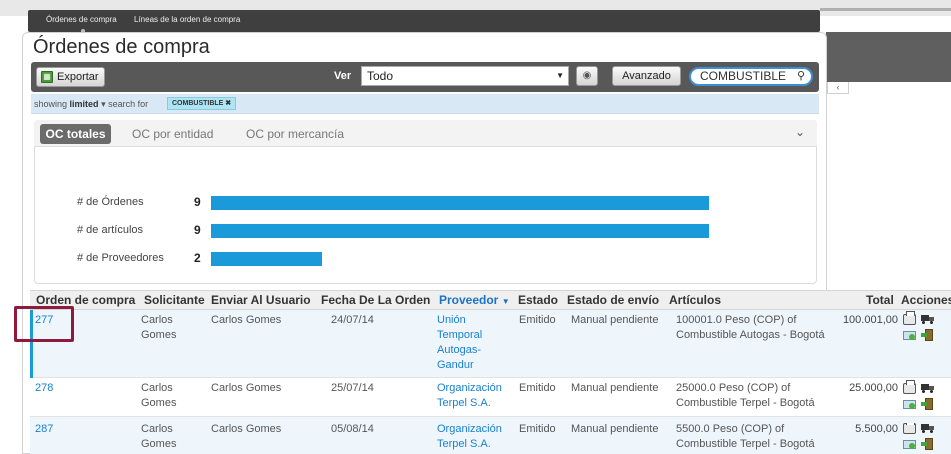 This screenshot has width=951, height=454. Describe the element at coordinates (78, 77) in the screenshot. I see `export-label: Exportar` at that location.